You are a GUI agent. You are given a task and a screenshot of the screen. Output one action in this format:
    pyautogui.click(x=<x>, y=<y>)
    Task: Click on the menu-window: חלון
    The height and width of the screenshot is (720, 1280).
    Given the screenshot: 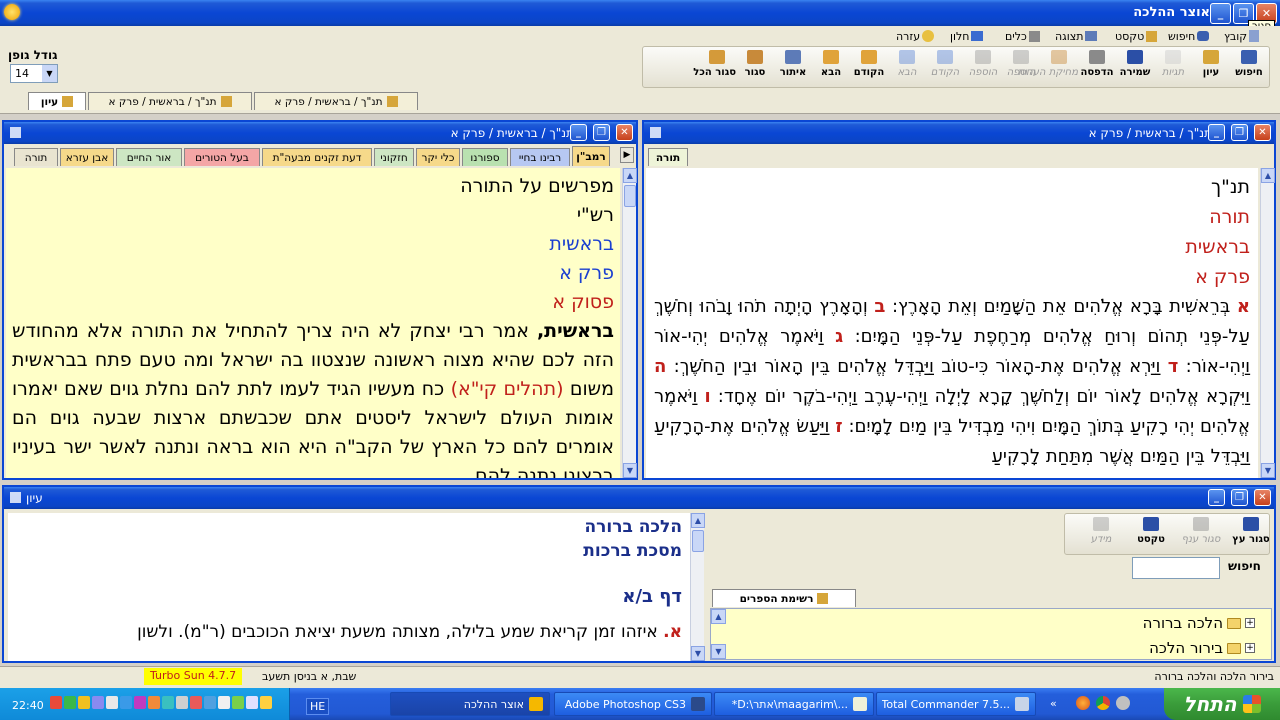 What is the action you would take?
    pyautogui.click(x=967, y=36)
    